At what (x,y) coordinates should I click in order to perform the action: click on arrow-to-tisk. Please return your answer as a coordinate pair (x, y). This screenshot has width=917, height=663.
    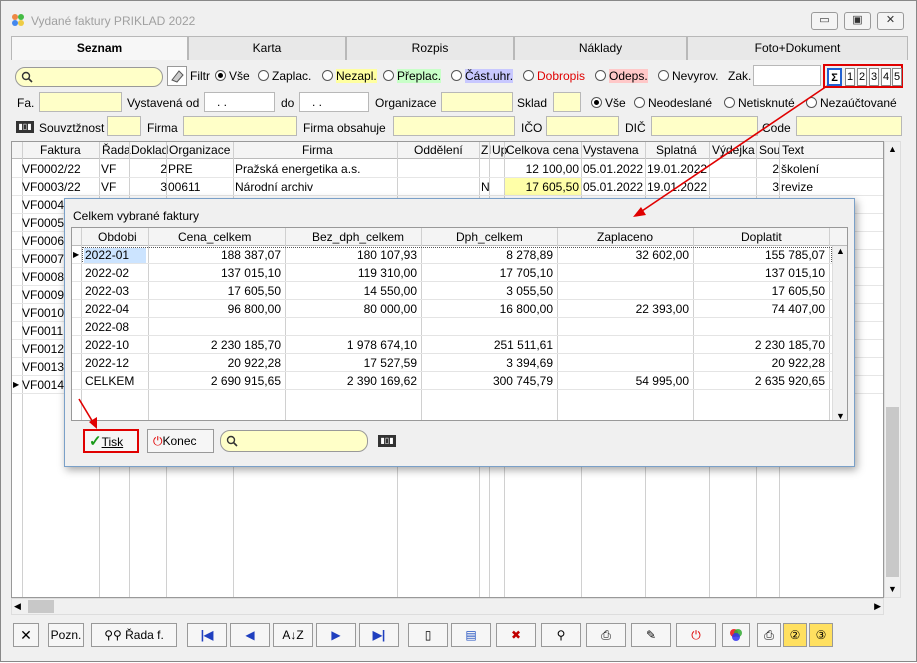
    Looking at the image, I should click on (86, 411).